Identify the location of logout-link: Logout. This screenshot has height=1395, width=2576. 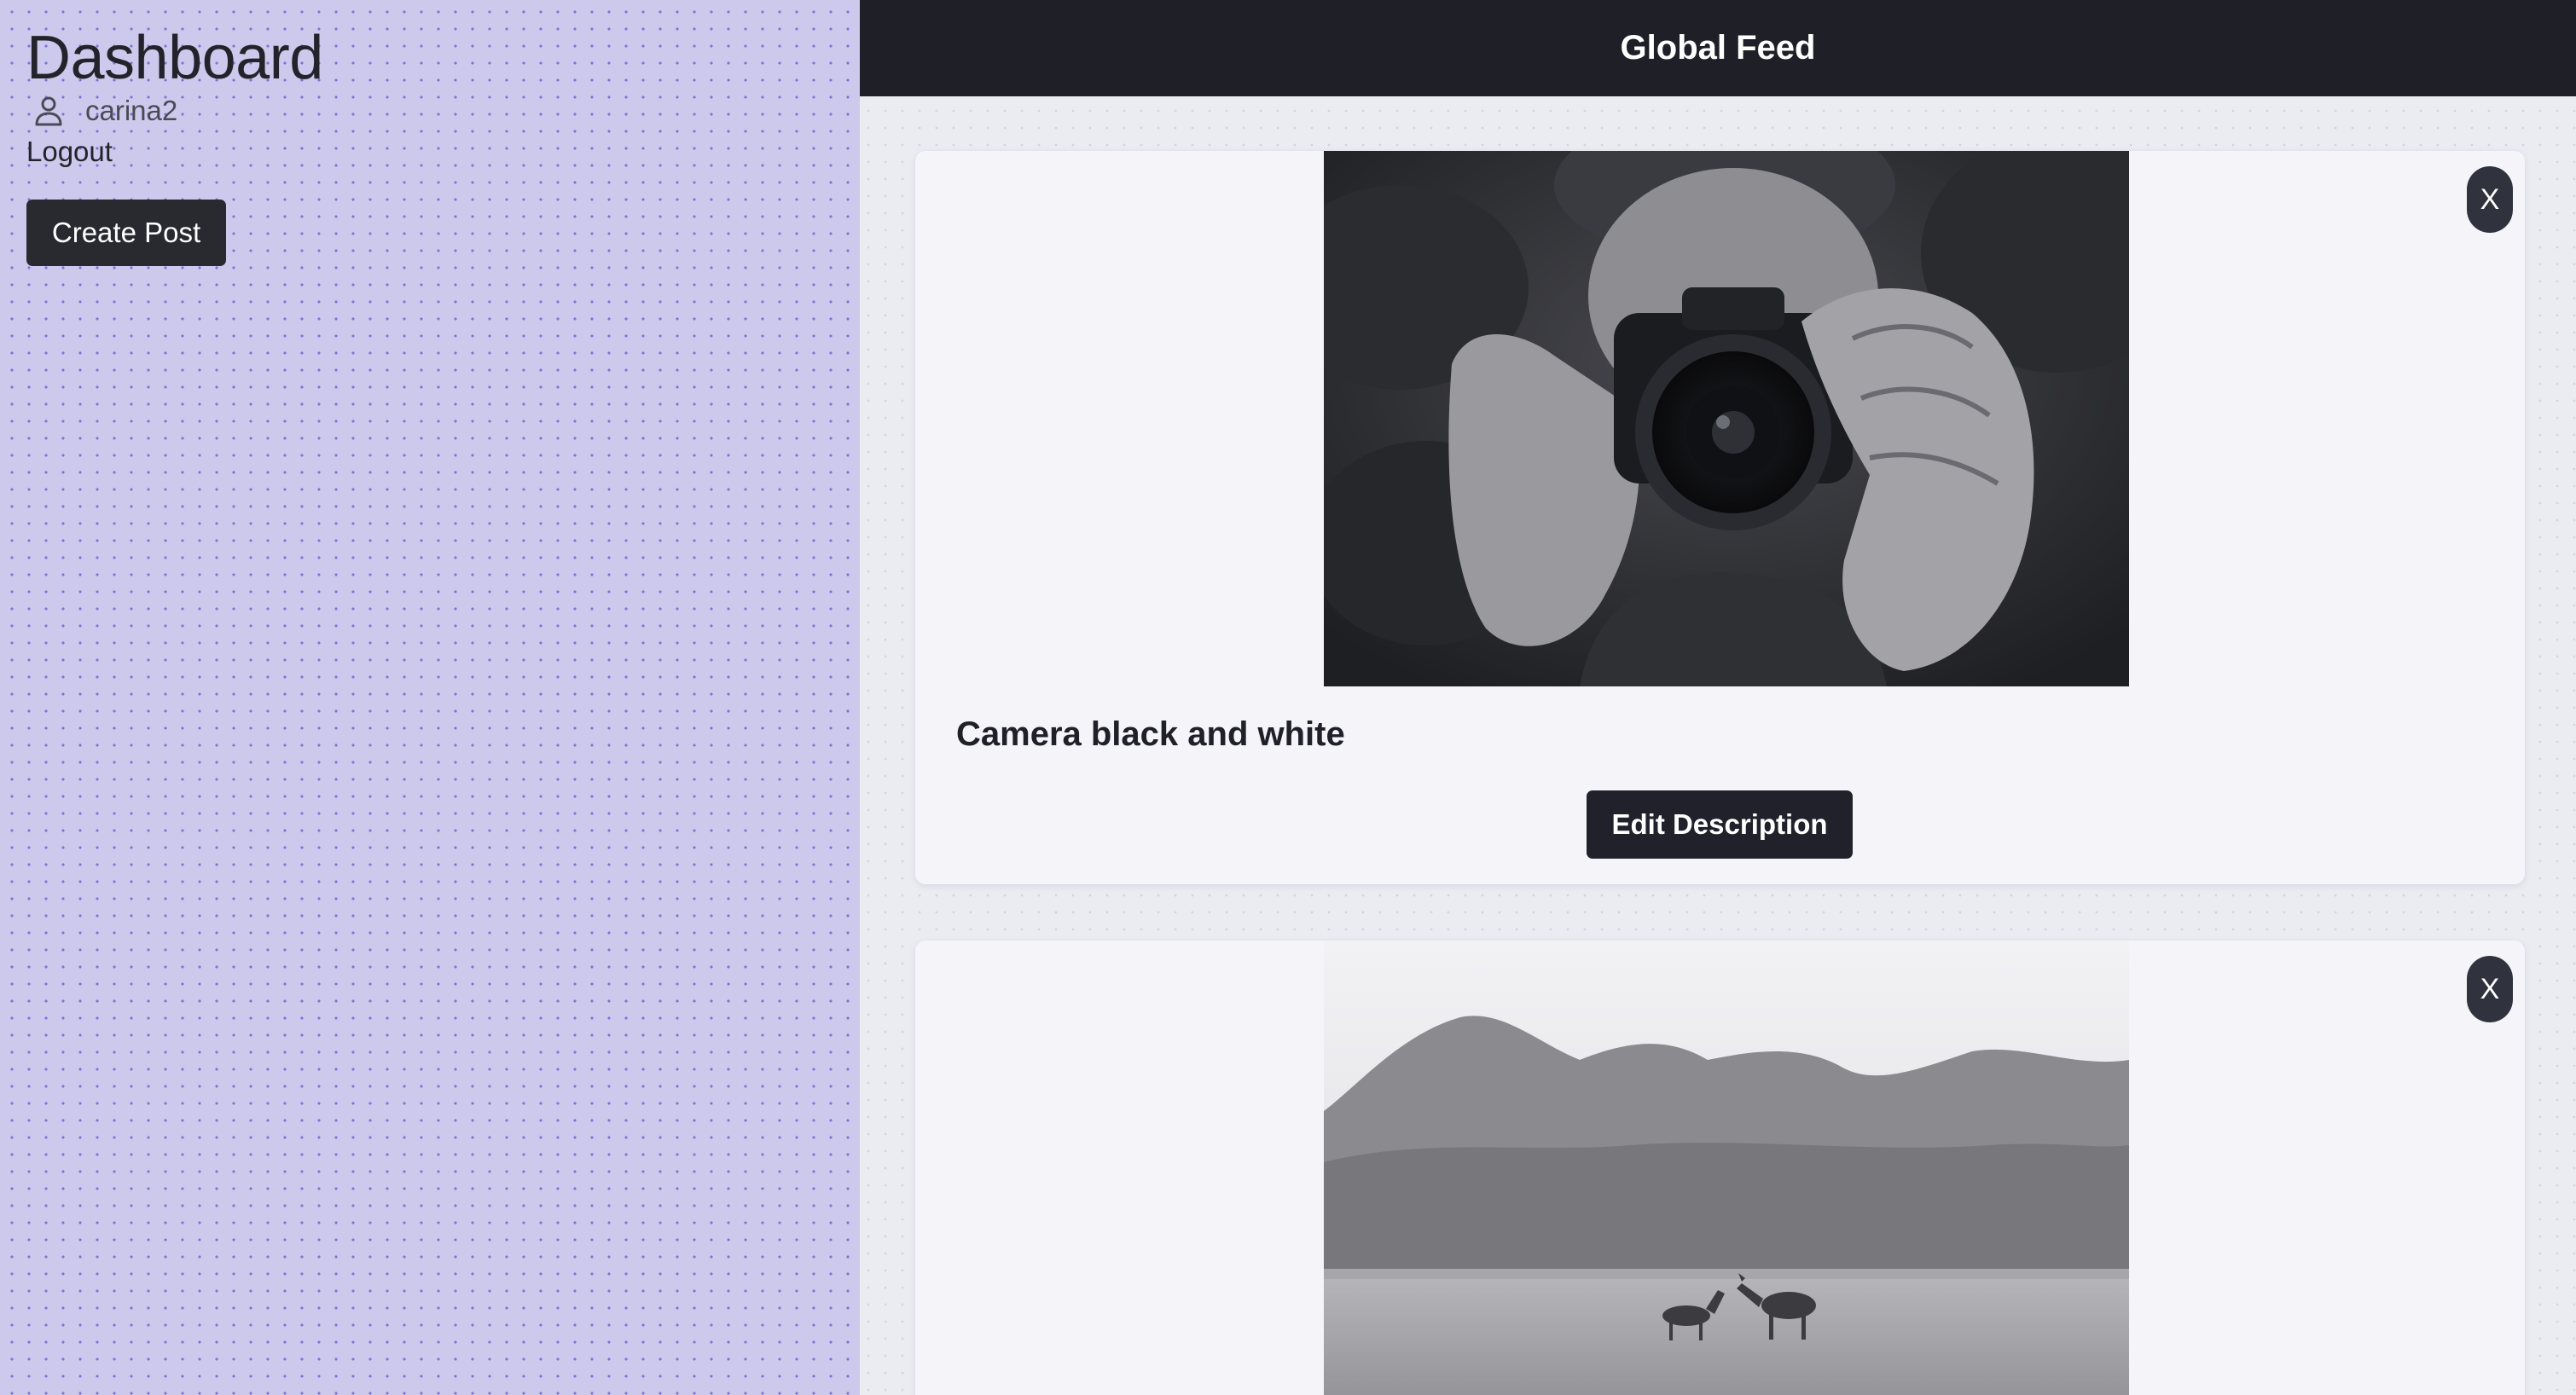
(69, 152).